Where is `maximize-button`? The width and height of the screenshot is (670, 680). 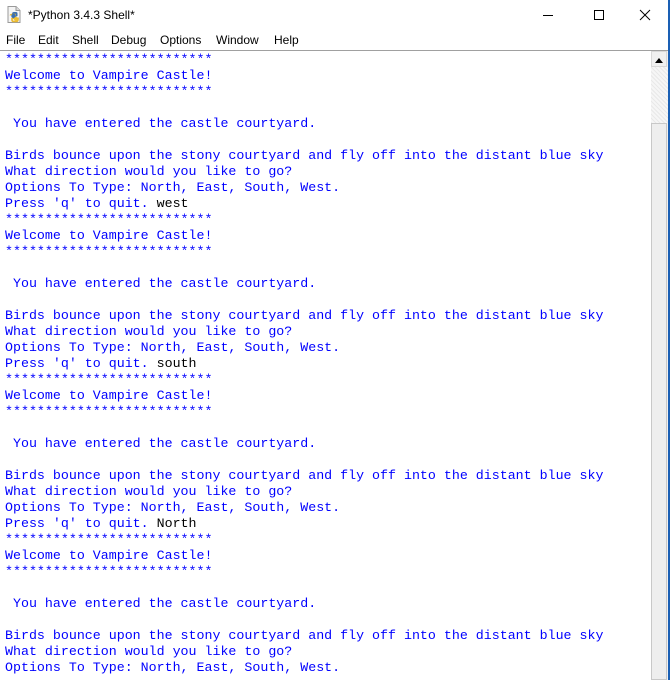
maximize-button is located at coordinates (599, 15).